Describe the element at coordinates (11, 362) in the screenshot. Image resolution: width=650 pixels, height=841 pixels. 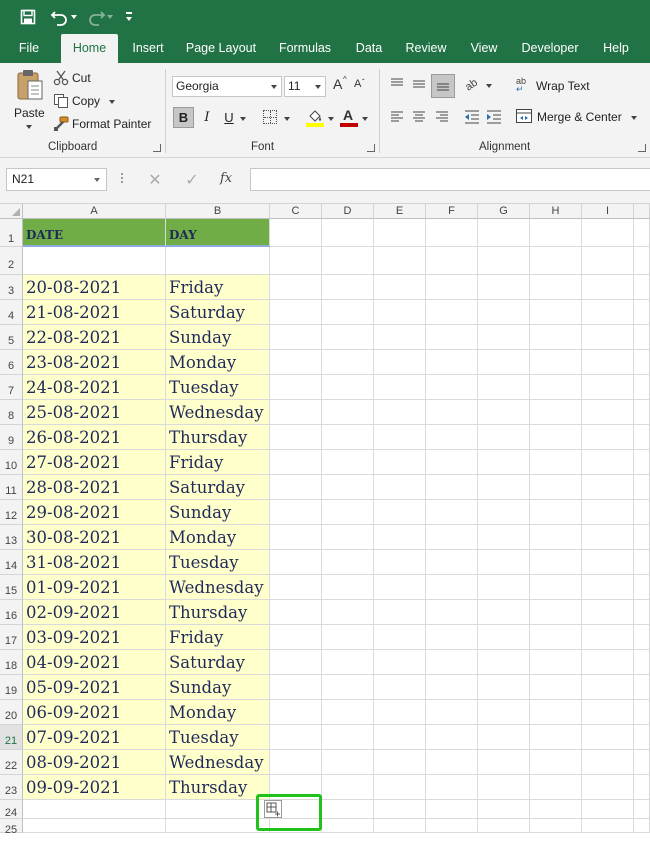
I see `row-header: 6` at that location.